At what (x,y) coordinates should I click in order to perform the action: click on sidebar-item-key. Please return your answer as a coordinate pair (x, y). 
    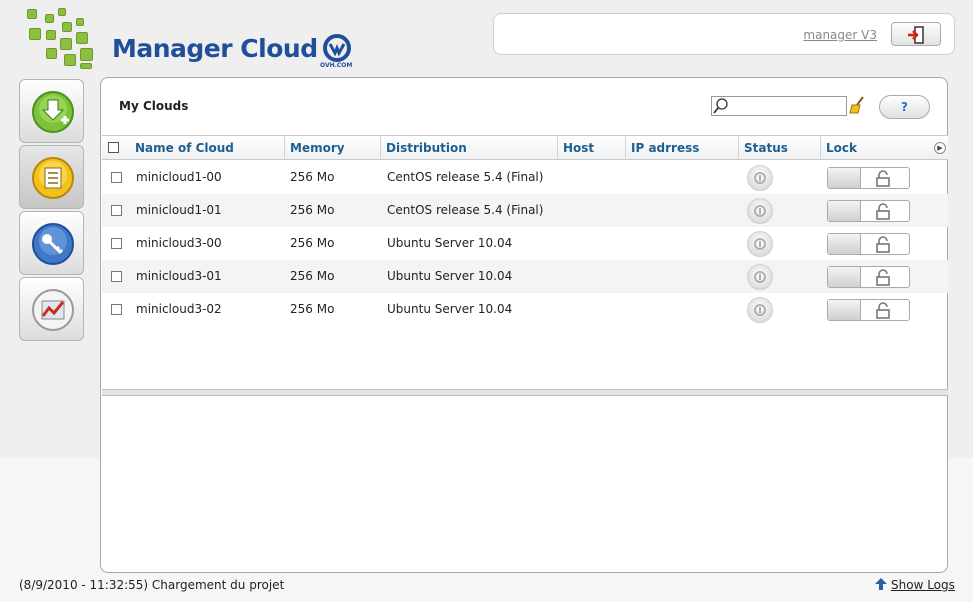
    Looking at the image, I should click on (51, 243).